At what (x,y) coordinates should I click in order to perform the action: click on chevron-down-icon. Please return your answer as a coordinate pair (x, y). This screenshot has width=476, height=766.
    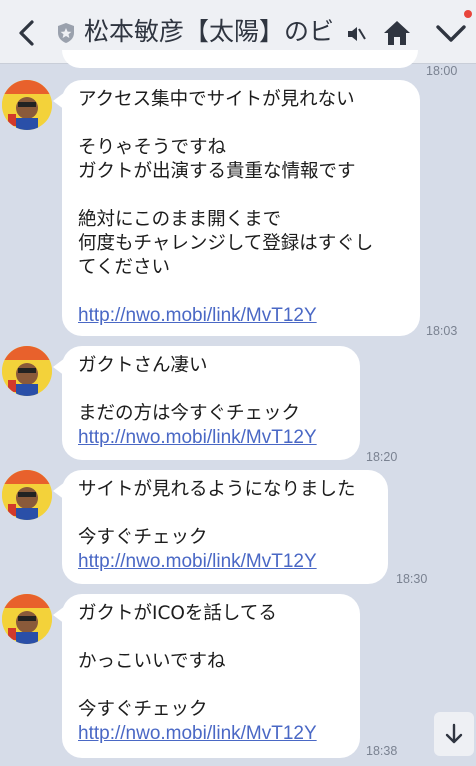
    Looking at the image, I should click on (451, 33).